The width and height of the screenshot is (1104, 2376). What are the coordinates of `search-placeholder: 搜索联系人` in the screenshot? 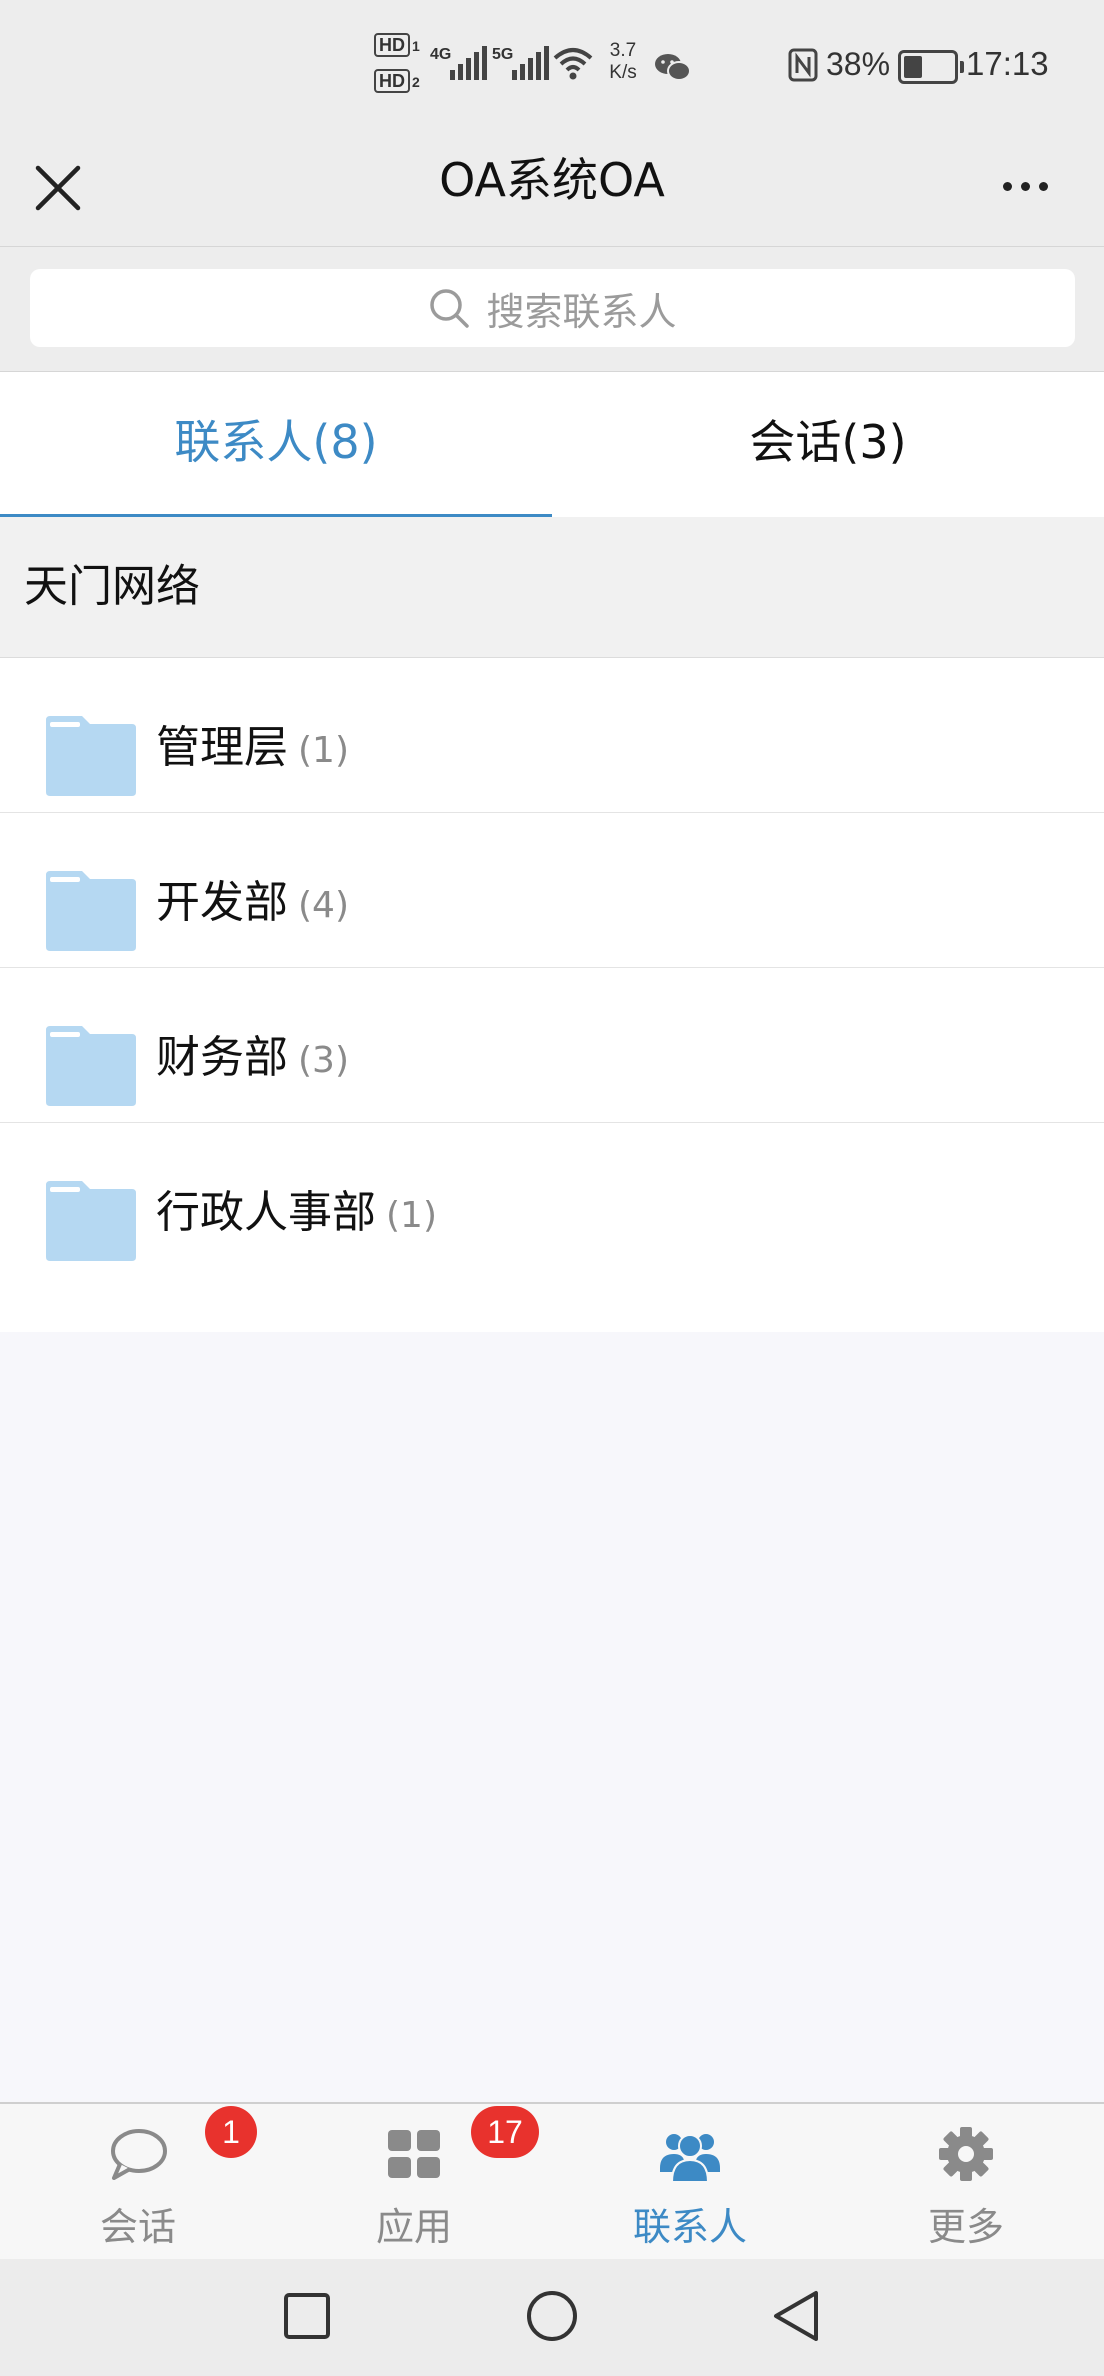 It's located at (581, 311).